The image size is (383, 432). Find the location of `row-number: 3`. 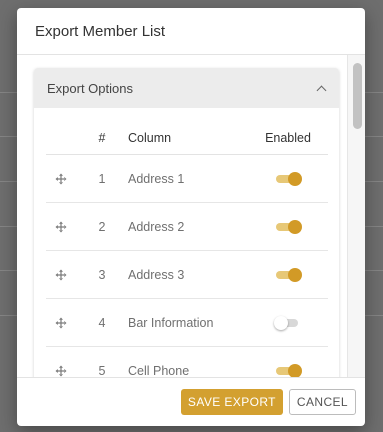

row-number: 3 is located at coordinates (102, 274).